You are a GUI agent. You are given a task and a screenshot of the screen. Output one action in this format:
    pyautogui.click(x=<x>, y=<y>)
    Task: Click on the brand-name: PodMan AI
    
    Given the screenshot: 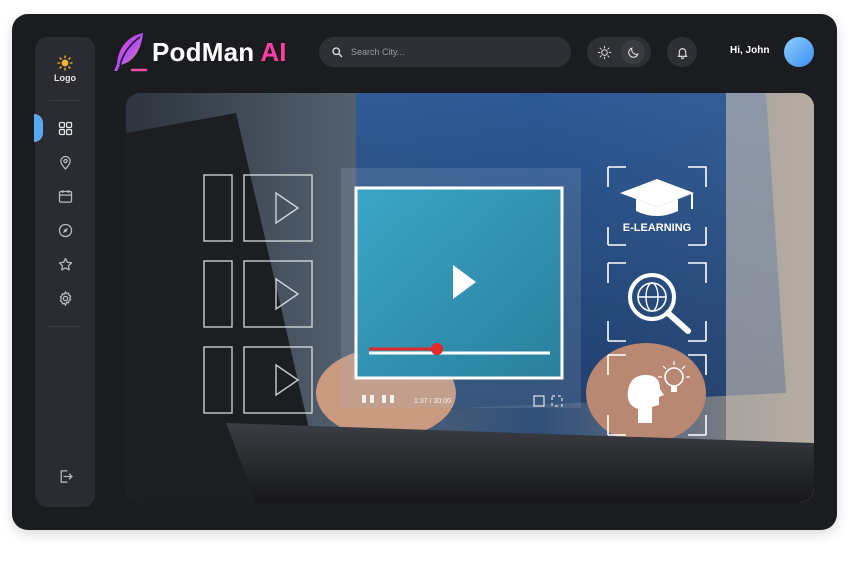 What is the action you would take?
    pyautogui.click(x=219, y=51)
    